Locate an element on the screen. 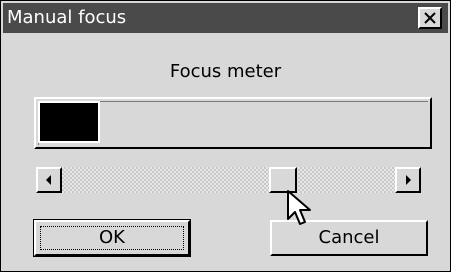 This screenshot has width=451, height=272. arrow-right-icon is located at coordinates (408, 180).